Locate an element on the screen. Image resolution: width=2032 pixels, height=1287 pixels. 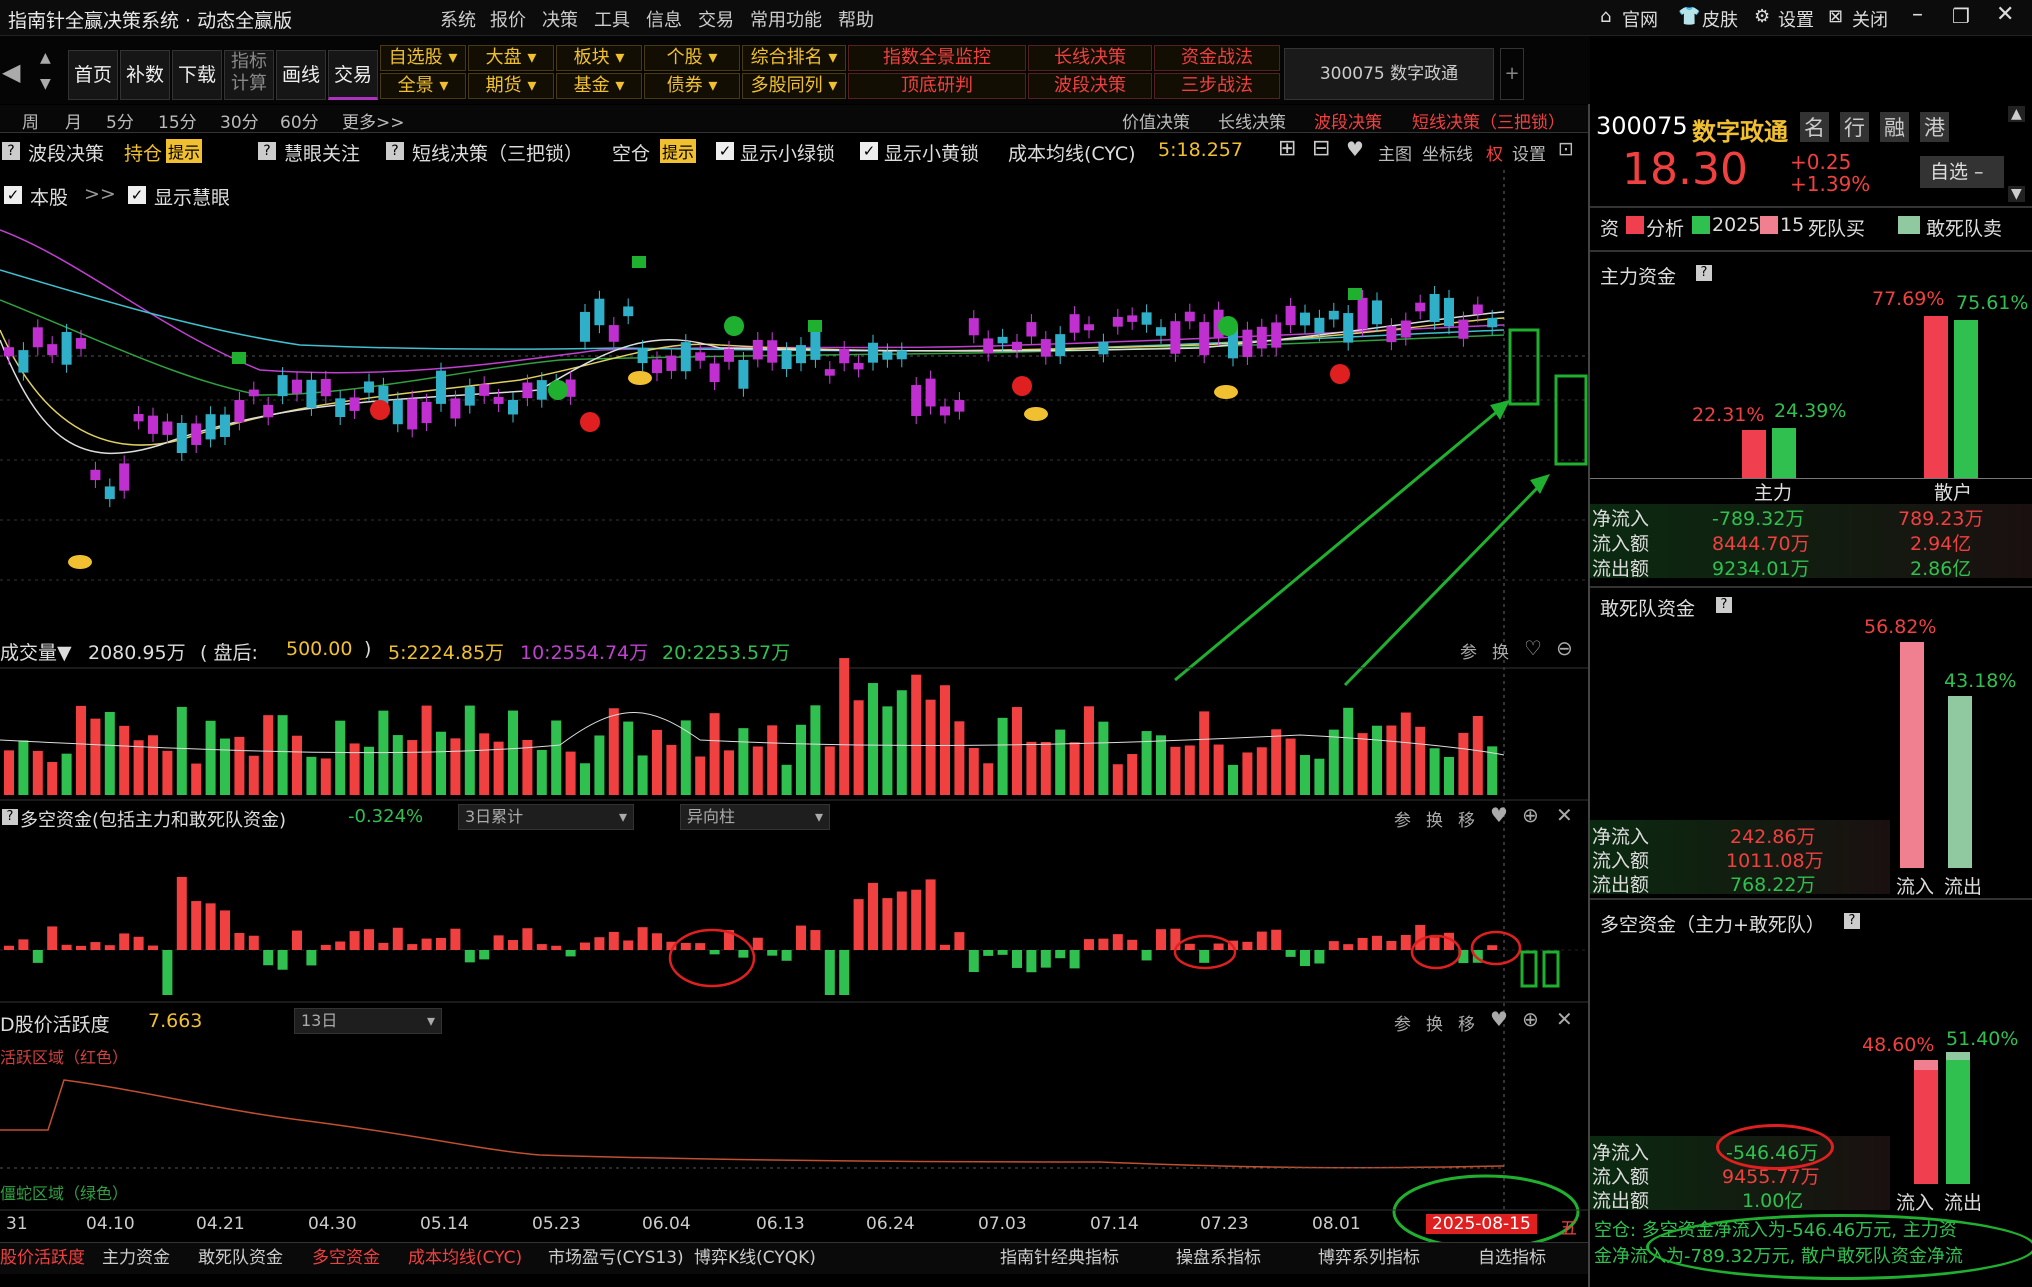
tab-main-fund: 主力资金 is located at coordinates (136, 1258).